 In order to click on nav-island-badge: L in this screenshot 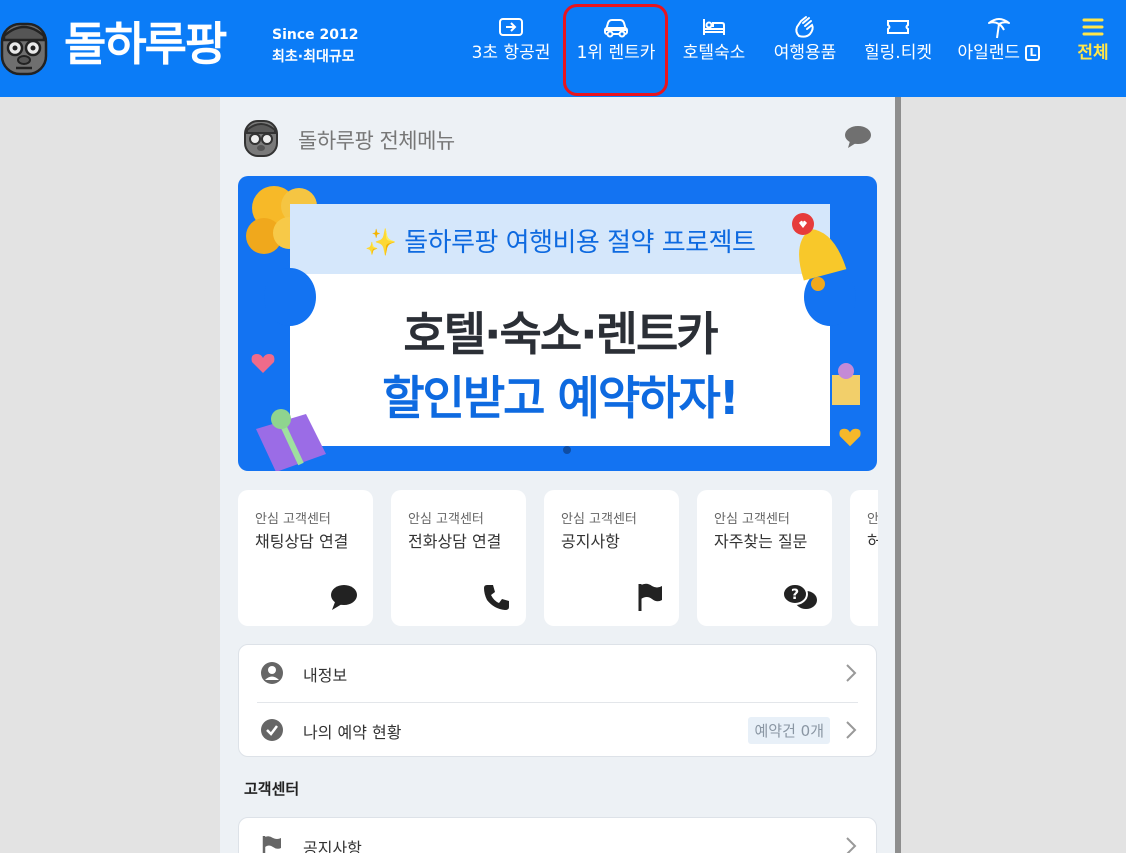, I will do `click(1033, 53)`.